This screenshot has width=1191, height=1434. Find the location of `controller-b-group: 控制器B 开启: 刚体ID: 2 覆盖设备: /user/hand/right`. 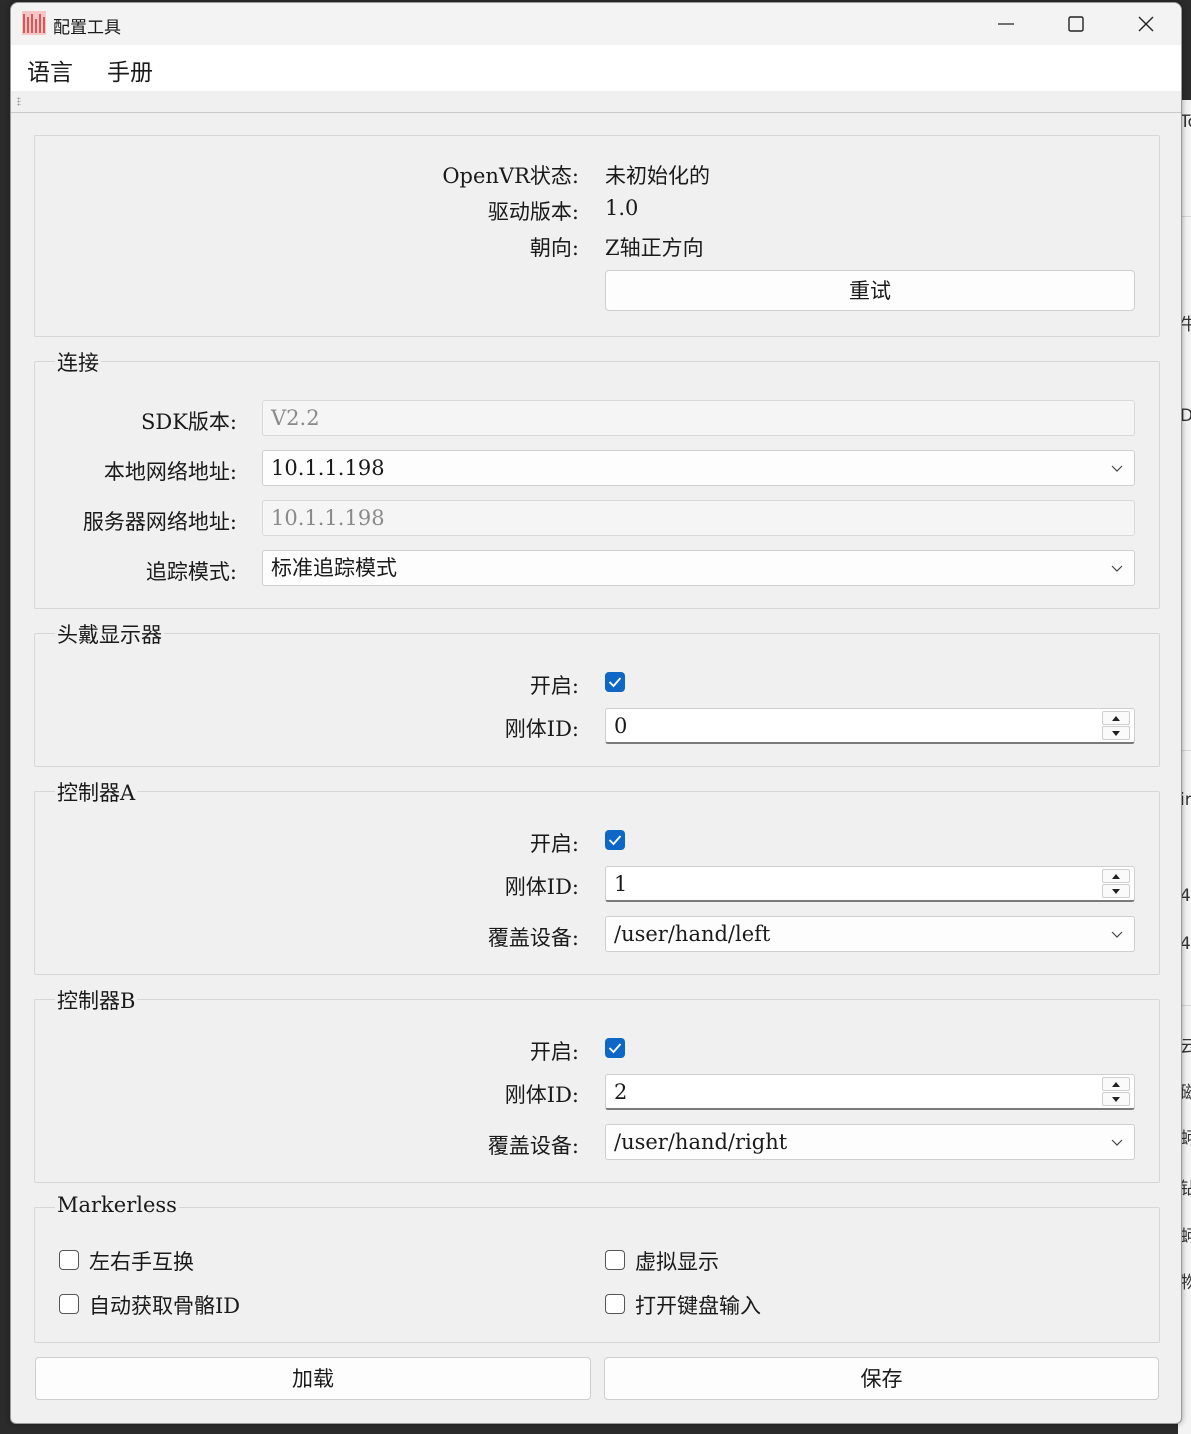

controller-b-group: 控制器B 开启: 刚体ID: 2 覆盖设备: /user/hand/right is located at coordinates (597, 1084).